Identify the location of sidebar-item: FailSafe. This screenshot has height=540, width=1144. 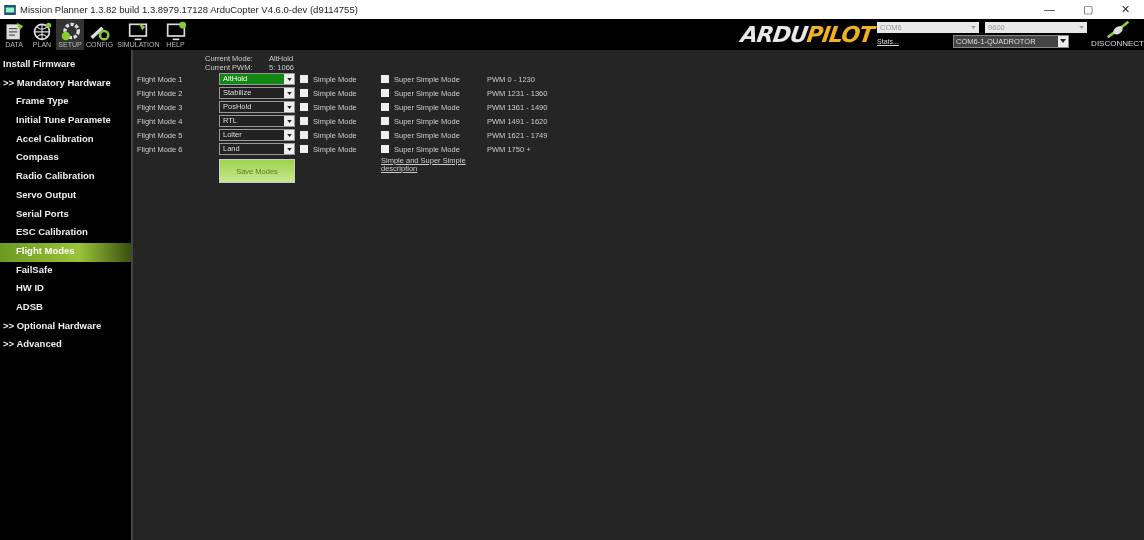
(65, 271).